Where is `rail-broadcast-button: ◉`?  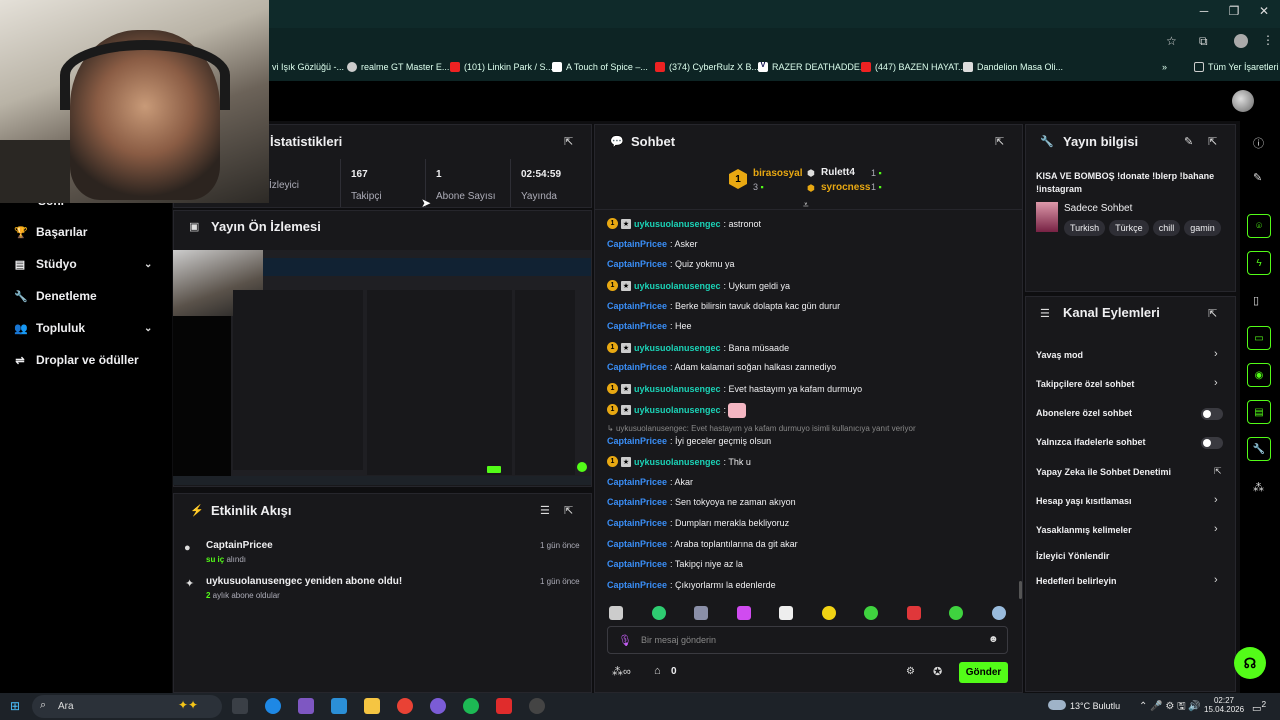
rail-broadcast-button: ◉ is located at coordinates (1259, 375).